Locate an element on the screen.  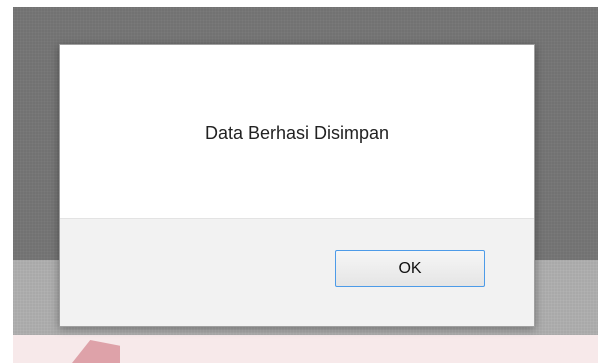
ok-button: OK is located at coordinates (410, 268).